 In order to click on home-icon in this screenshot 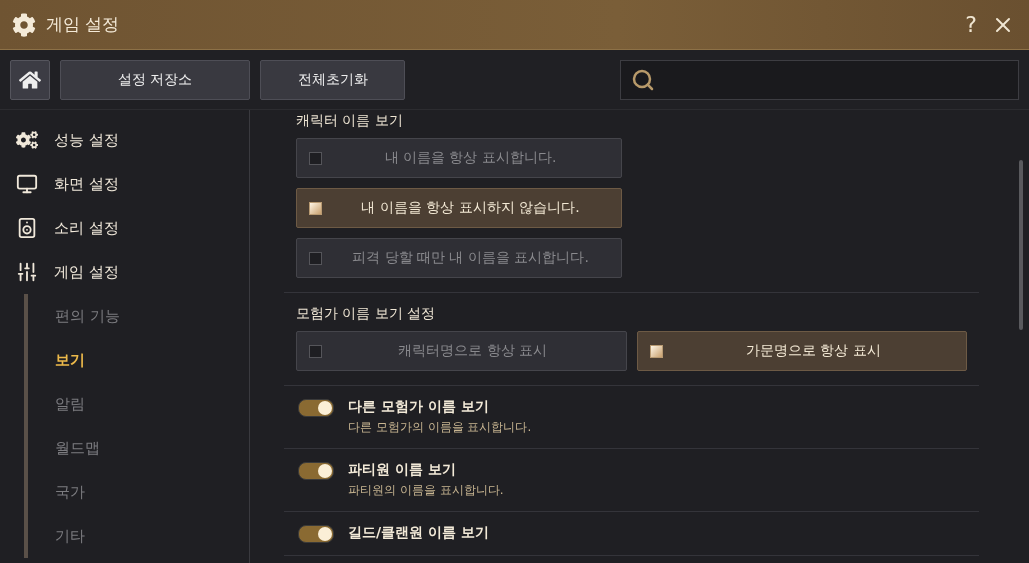, I will do `click(30, 79)`.